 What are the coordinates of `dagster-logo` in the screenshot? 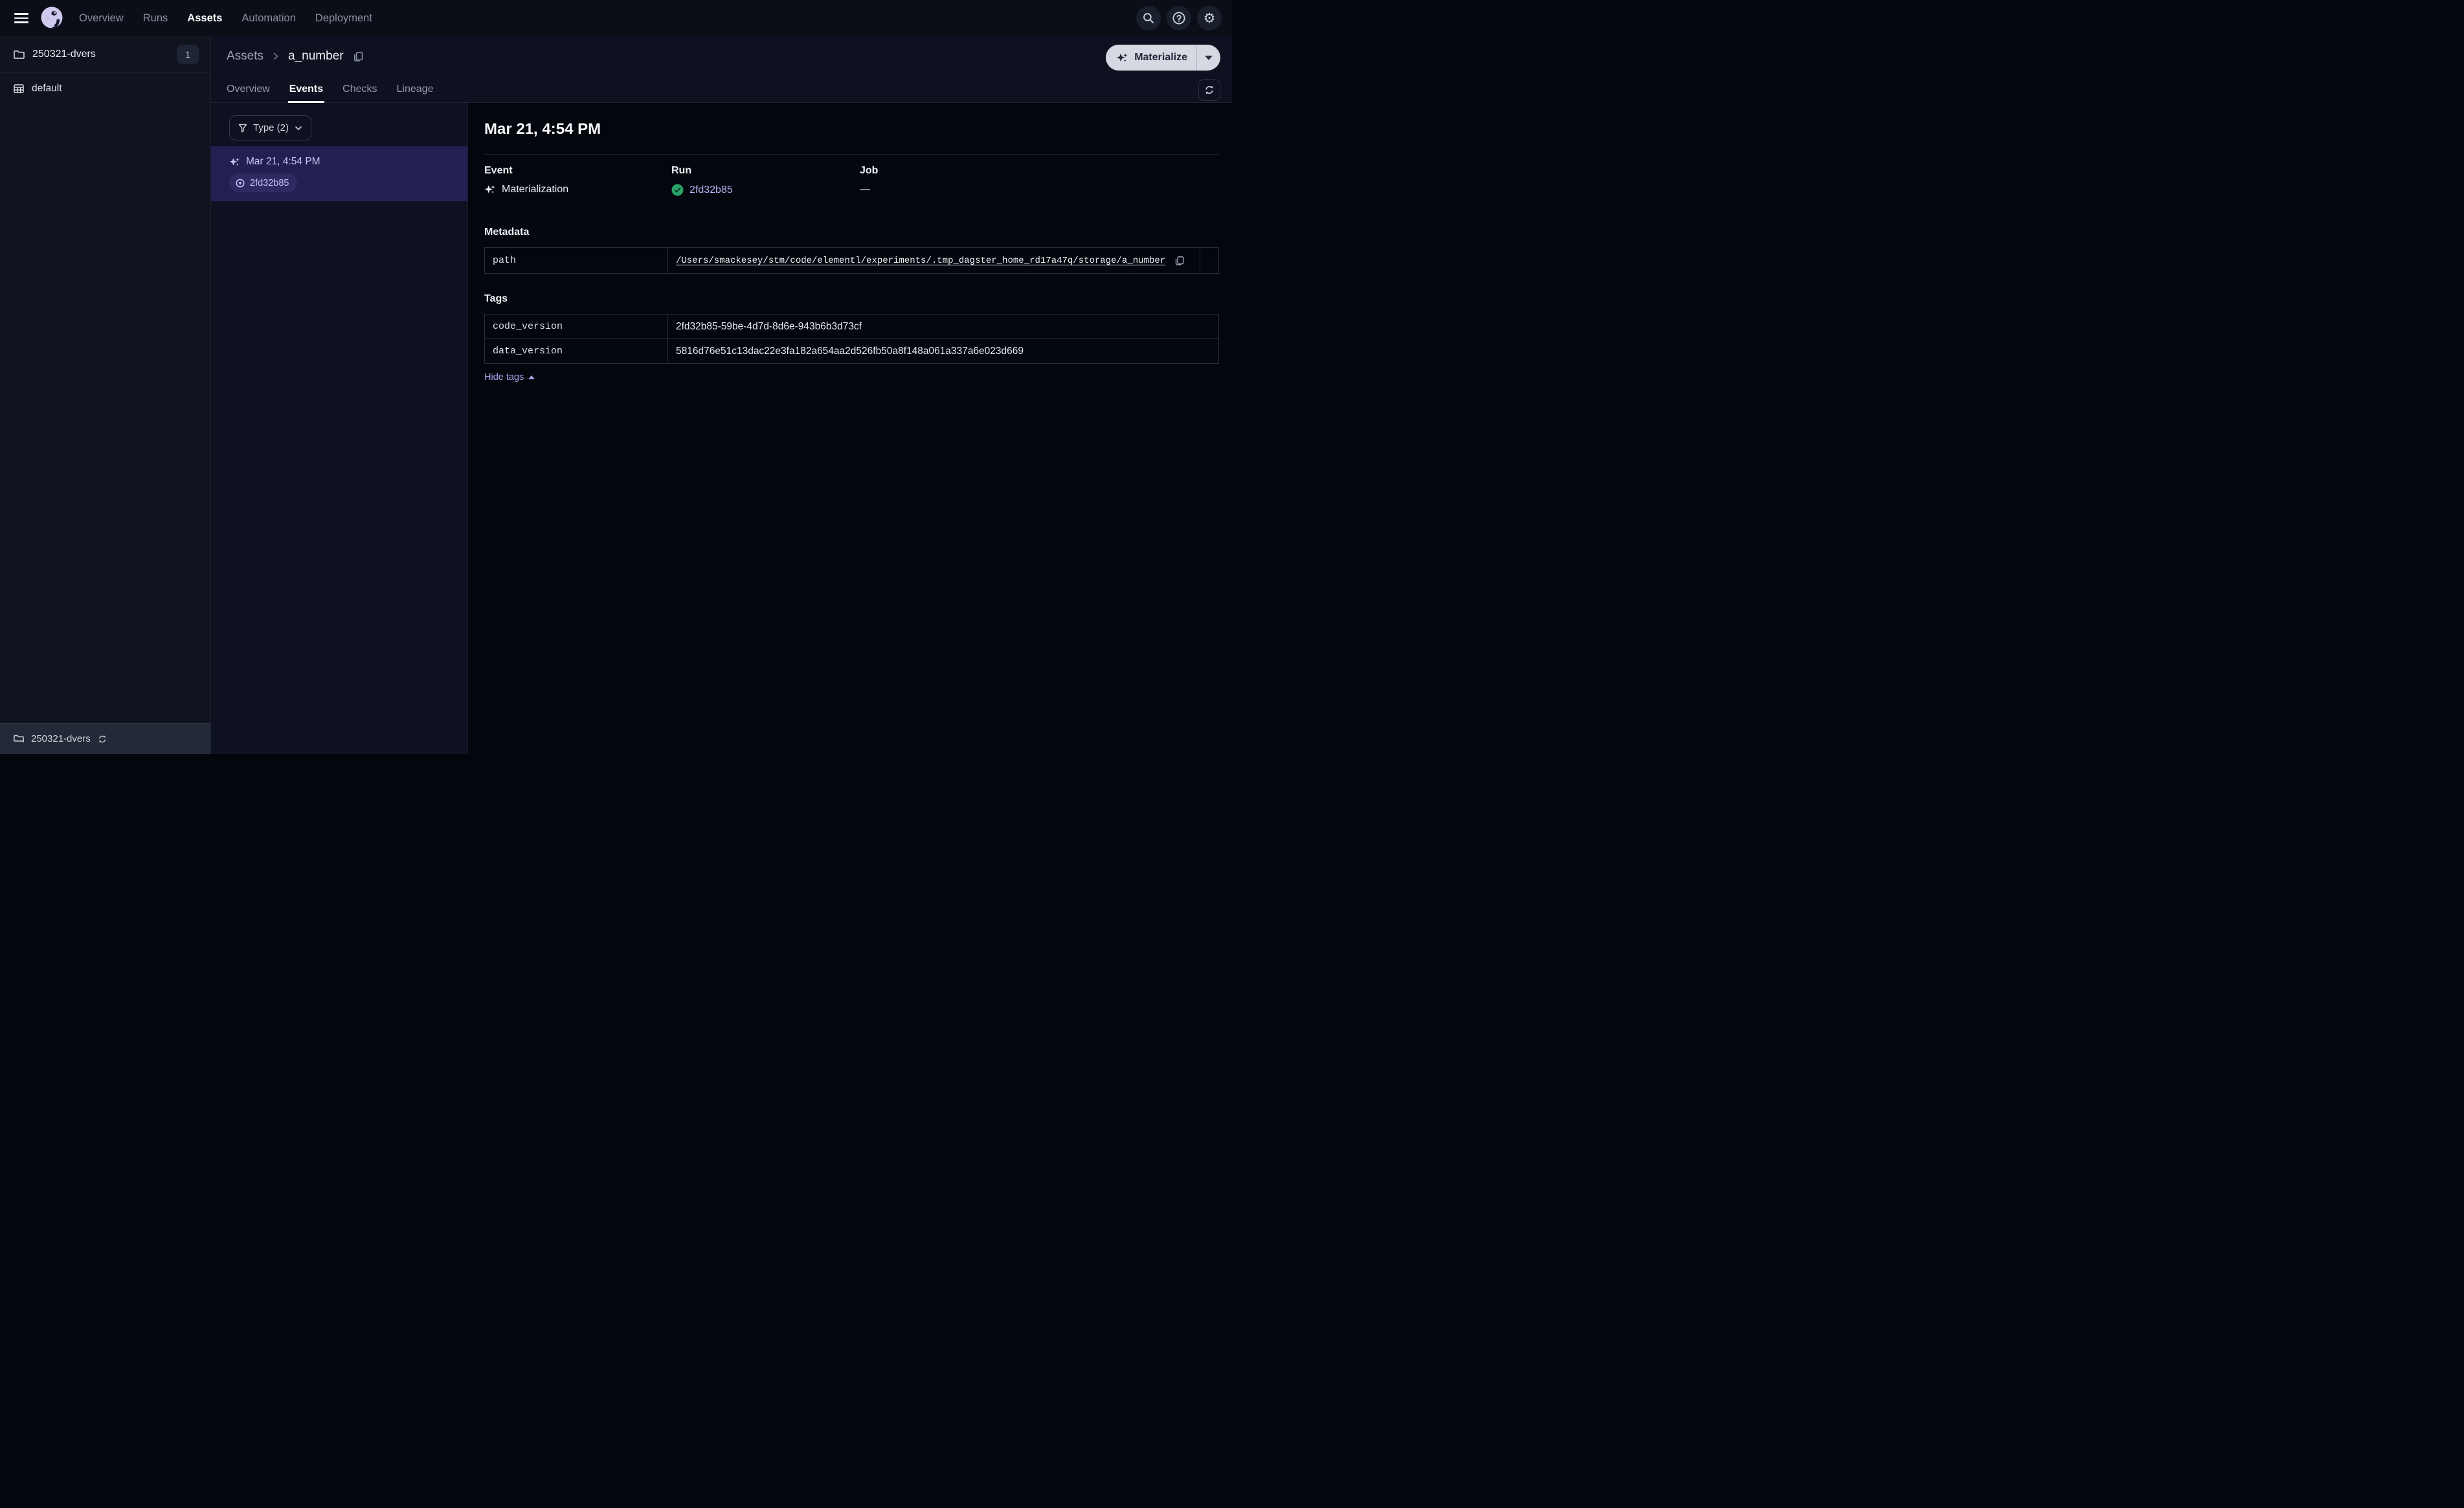 It's located at (52, 18).